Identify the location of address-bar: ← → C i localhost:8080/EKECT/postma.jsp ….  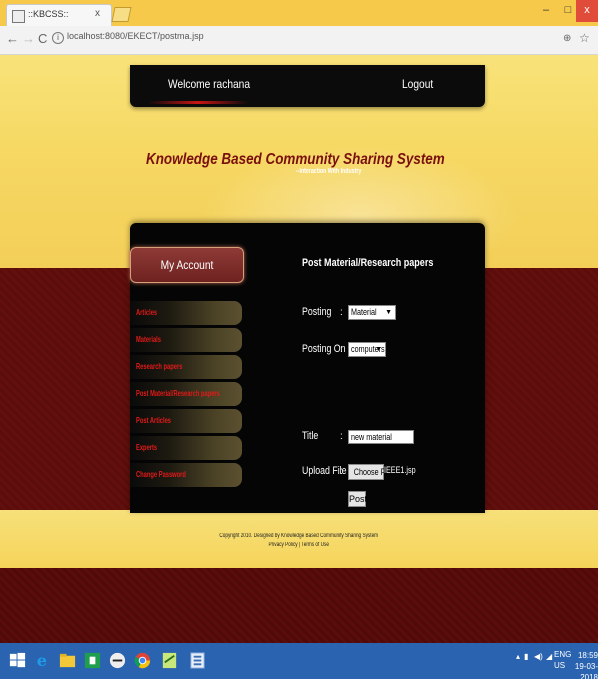
(299, 40).